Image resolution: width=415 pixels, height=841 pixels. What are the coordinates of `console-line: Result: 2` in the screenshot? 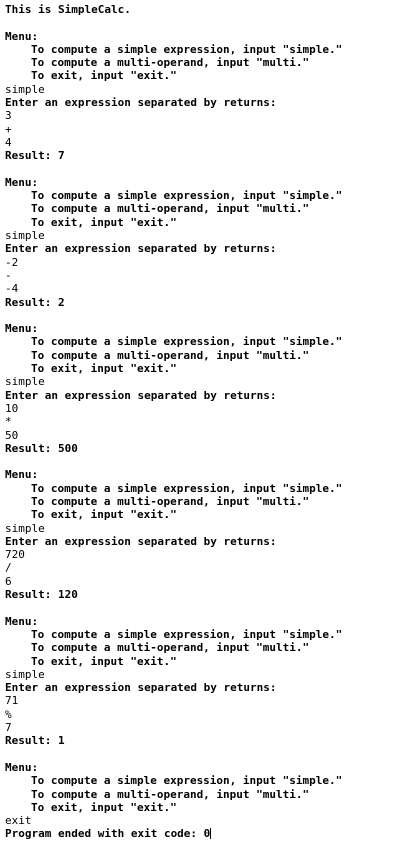 It's located at (35, 302).